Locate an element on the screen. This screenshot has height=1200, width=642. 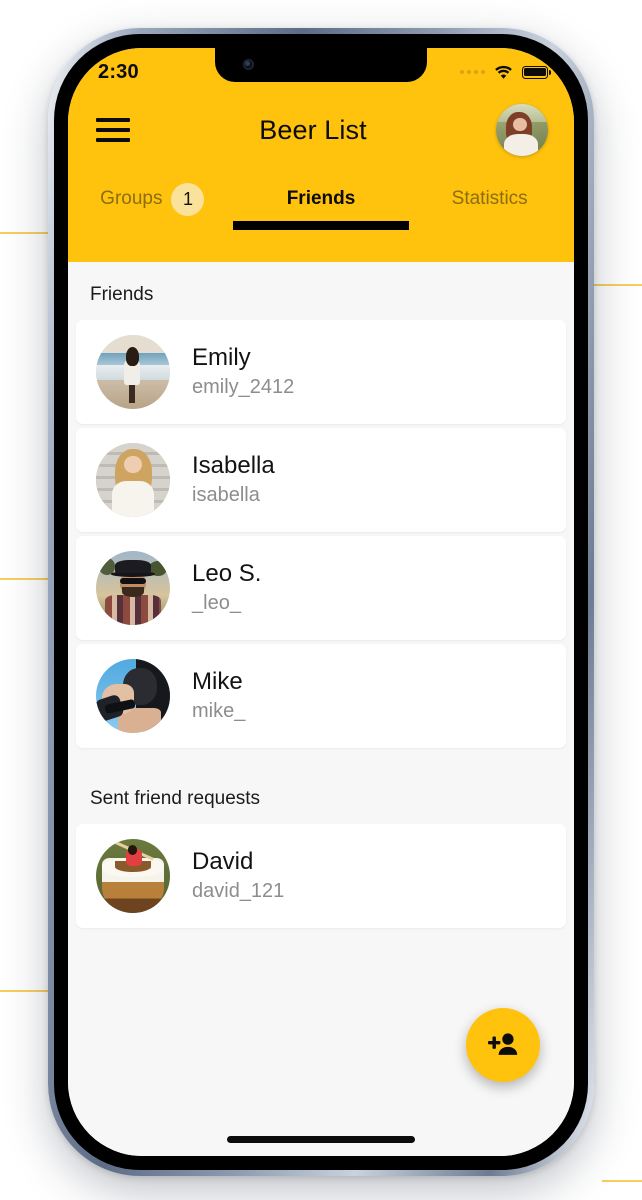
tab-groups: Groups 1 is located at coordinates (152, 199).